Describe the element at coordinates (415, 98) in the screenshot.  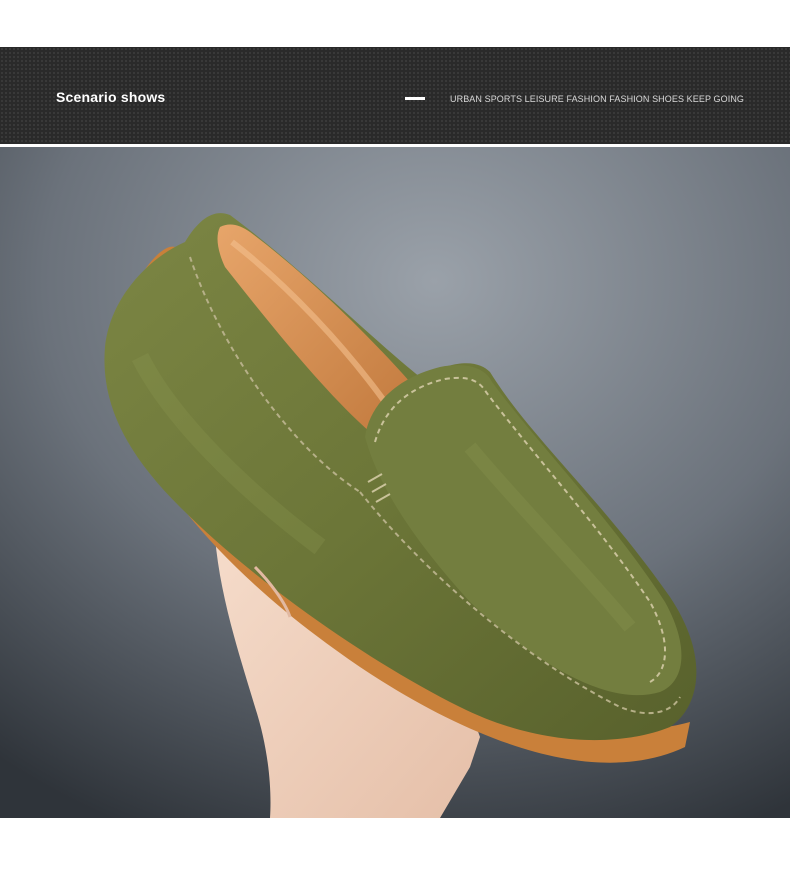
I see `banner-dash-divider` at that location.